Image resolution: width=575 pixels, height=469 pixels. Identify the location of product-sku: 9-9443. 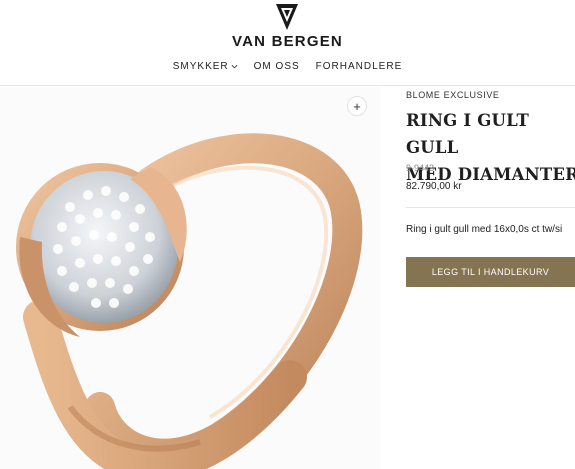
(420, 168).